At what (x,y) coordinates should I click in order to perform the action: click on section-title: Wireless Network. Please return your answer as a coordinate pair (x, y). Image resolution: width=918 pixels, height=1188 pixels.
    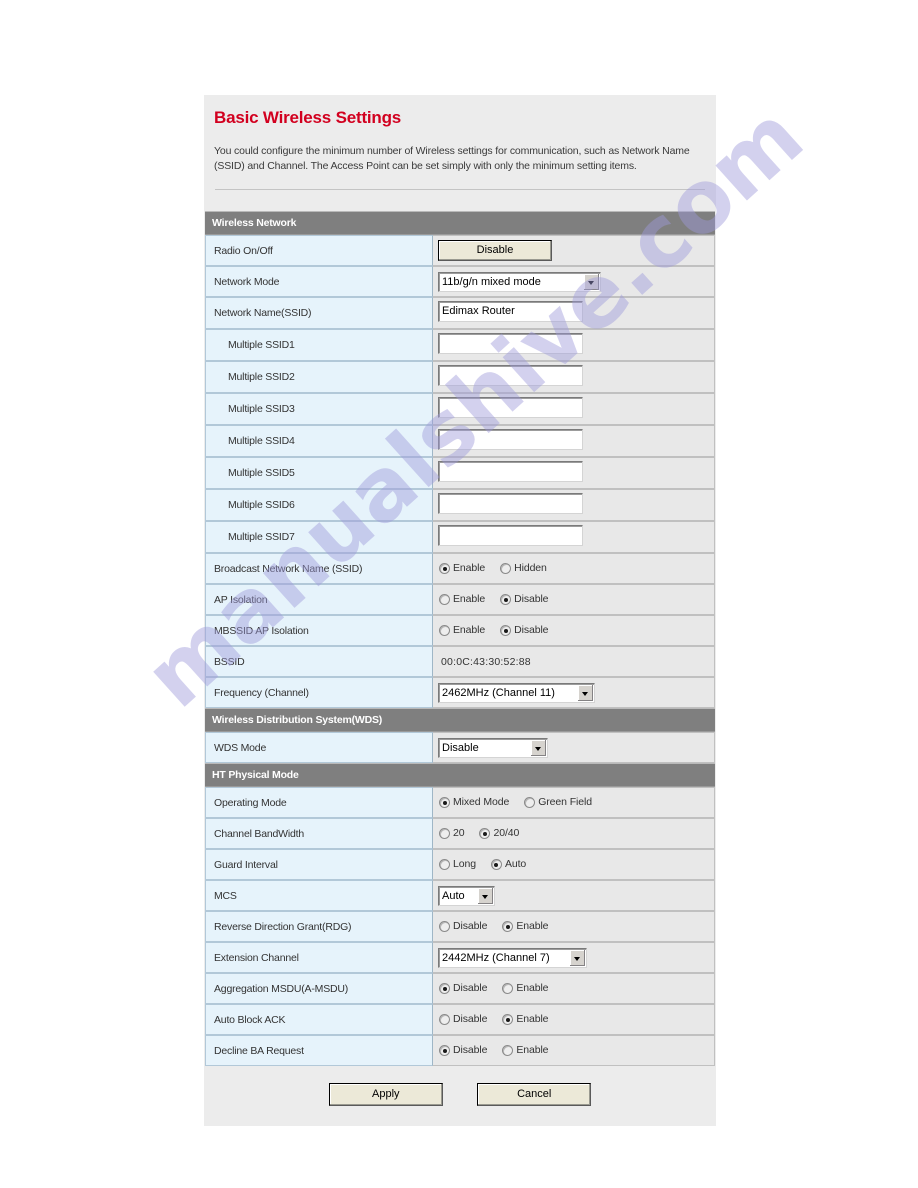
    Looking at the image, I should click on (460, 223).